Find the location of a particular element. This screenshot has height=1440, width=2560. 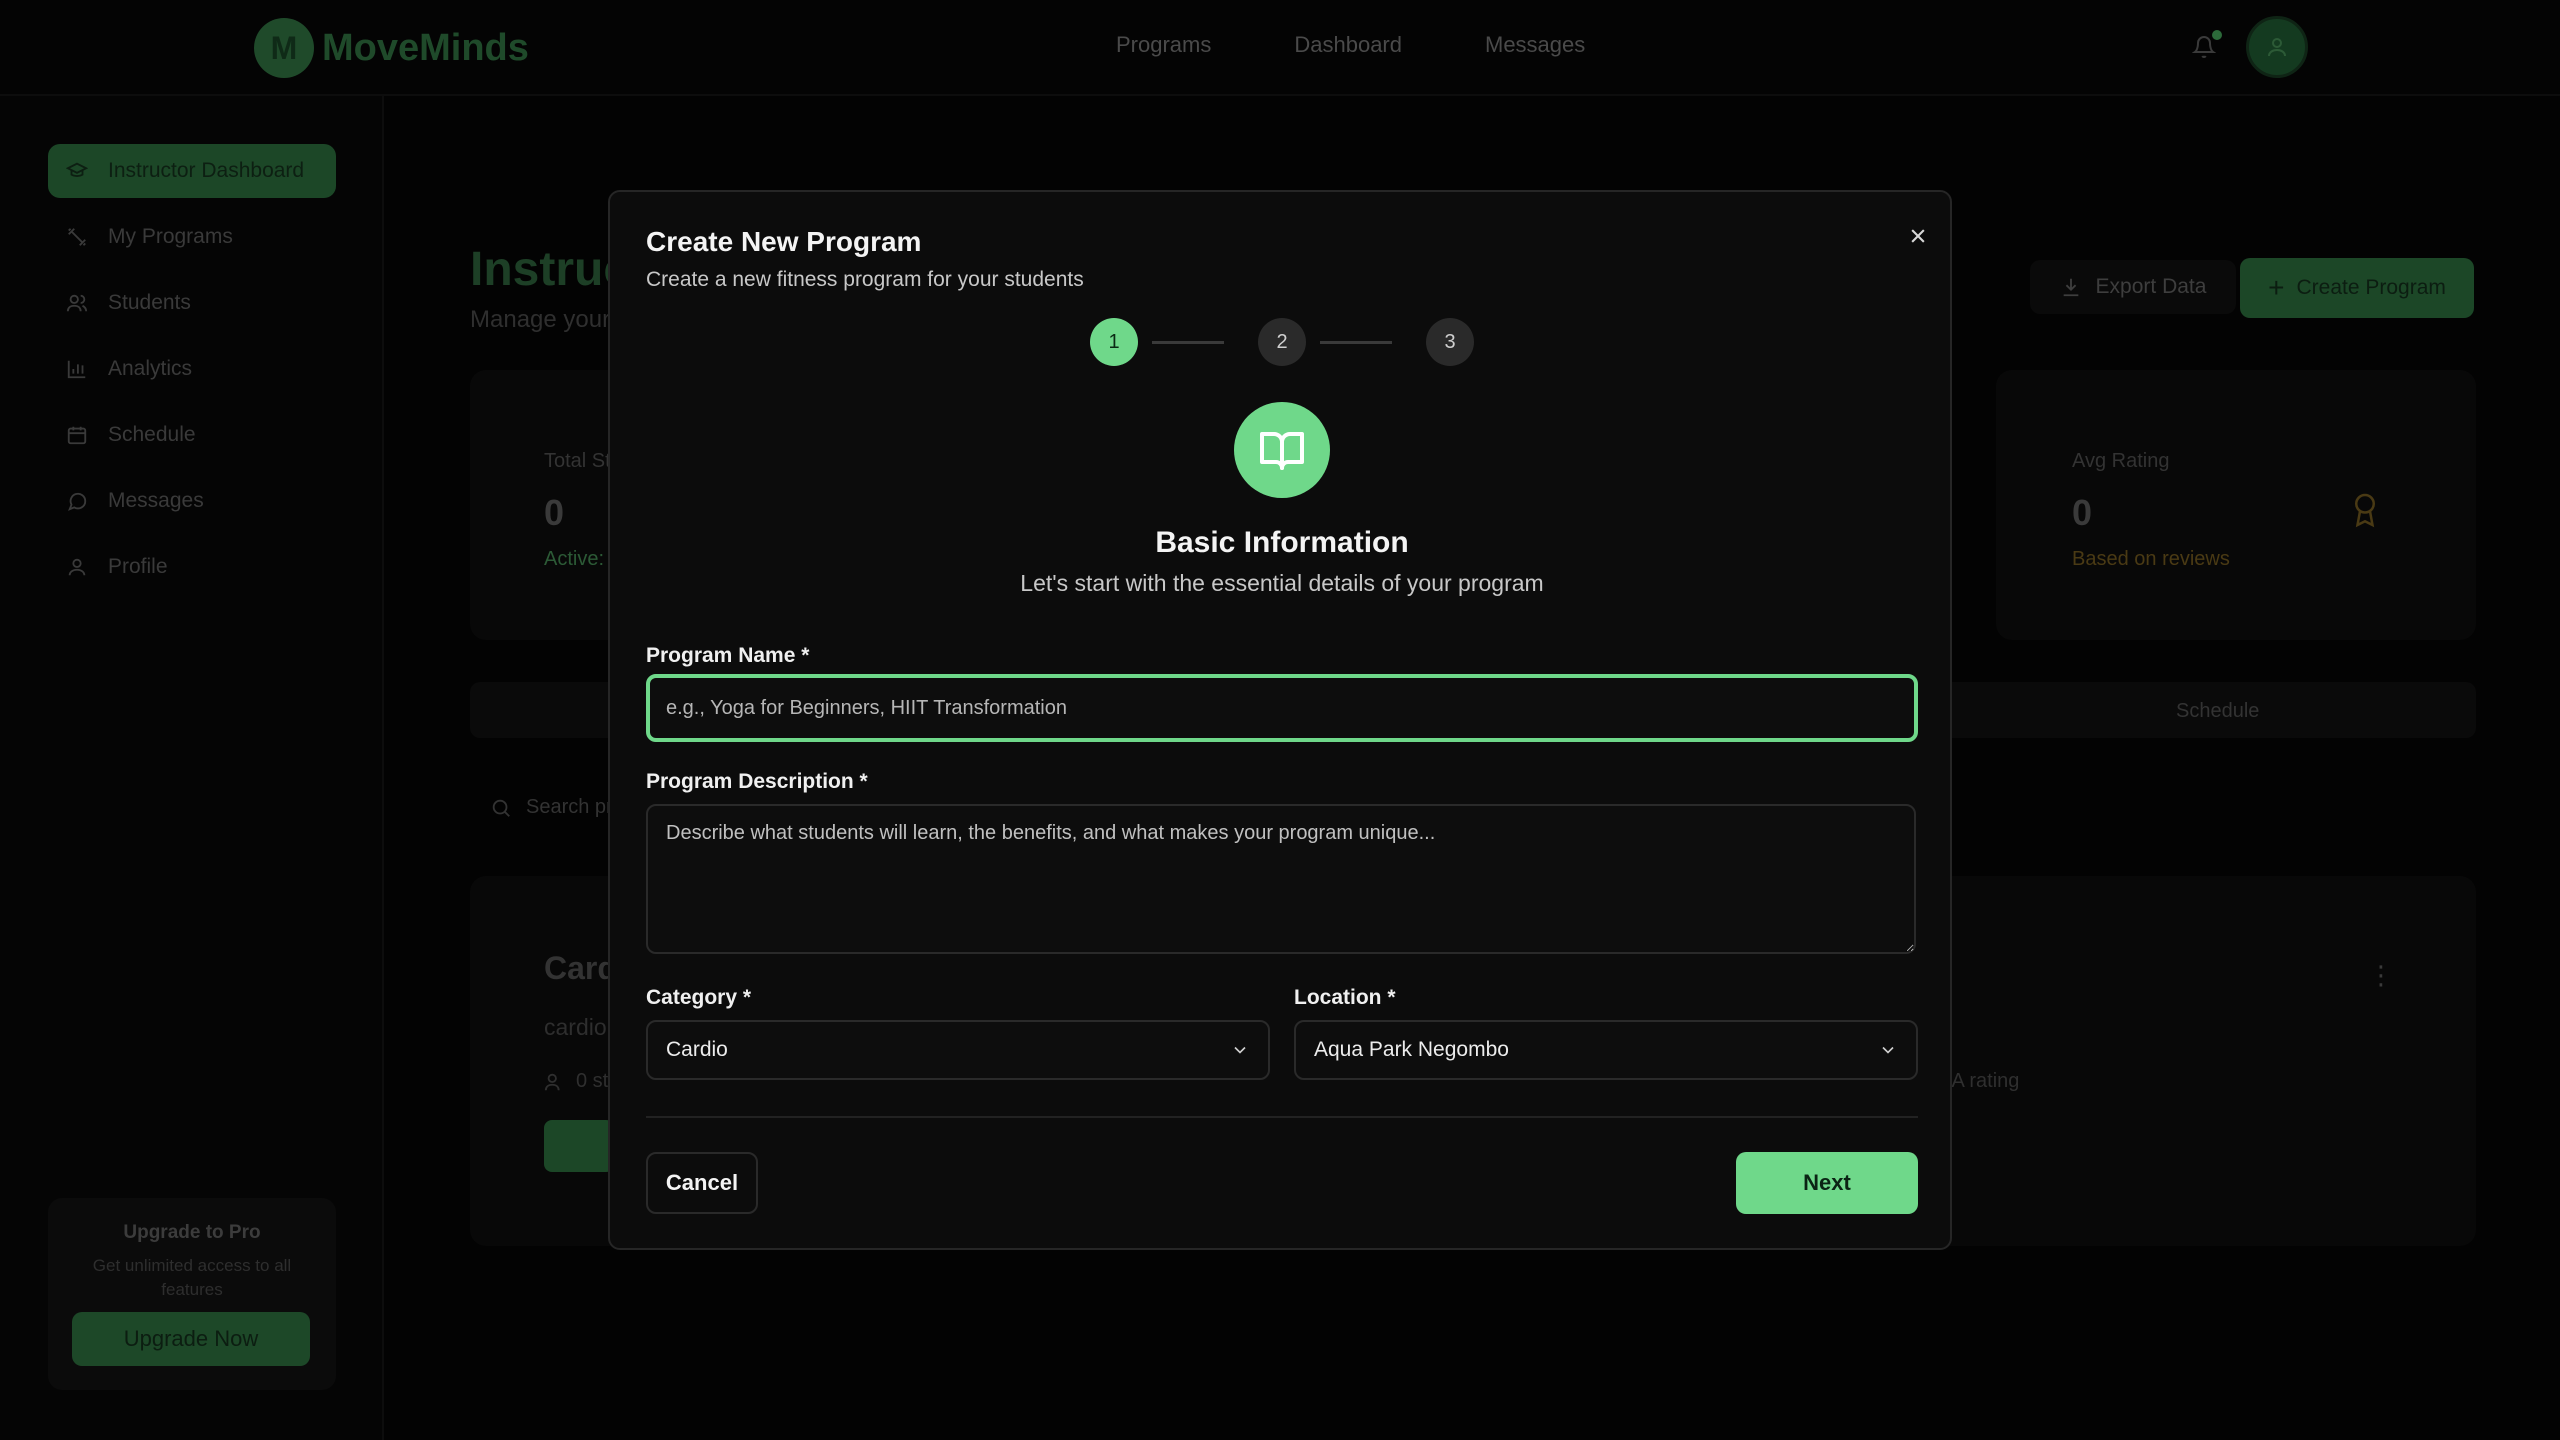

nav-dashboard: Dashboard is located at coordinates (1348, 45).